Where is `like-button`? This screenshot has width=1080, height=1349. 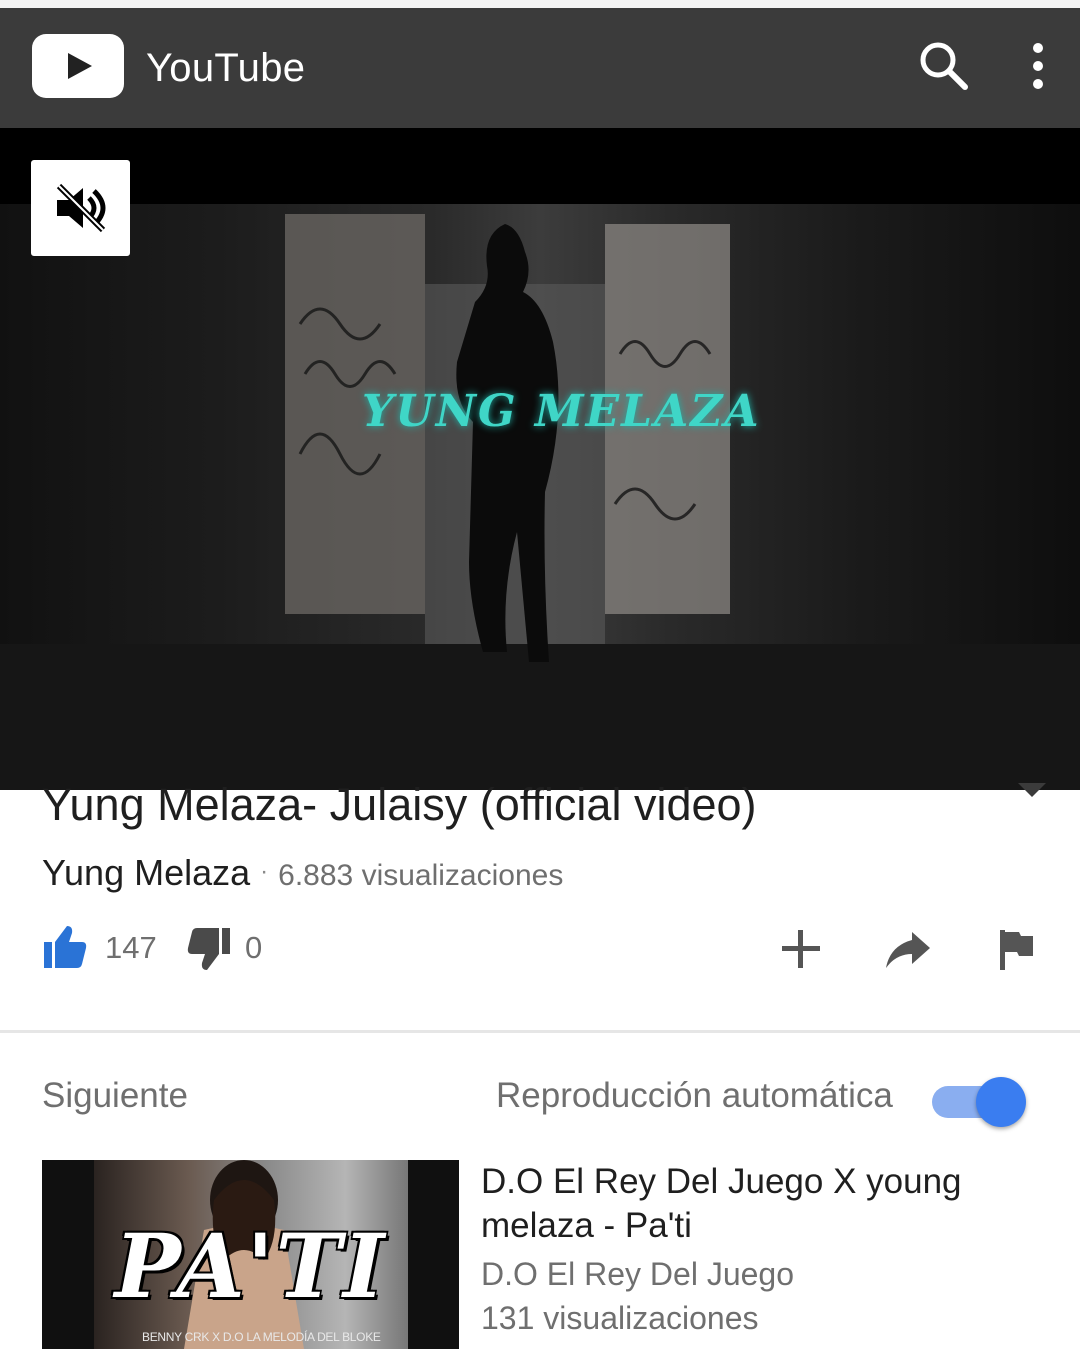
like-button is located at coordinates (65, 947).